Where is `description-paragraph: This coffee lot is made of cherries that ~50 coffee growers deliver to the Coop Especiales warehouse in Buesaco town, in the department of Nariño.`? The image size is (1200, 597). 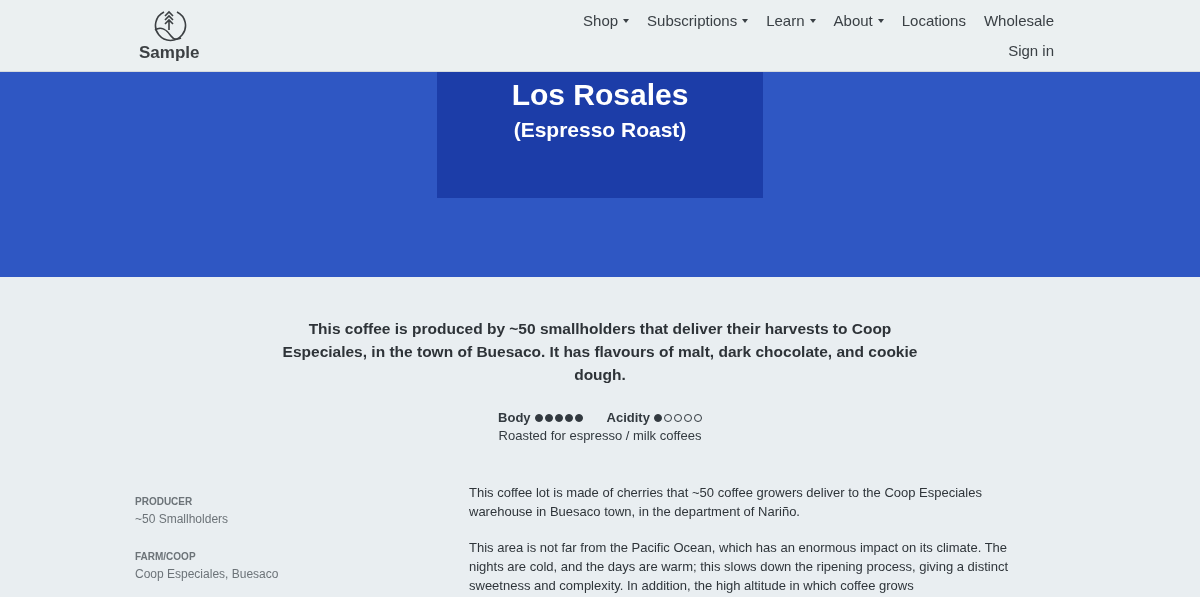
description-paragraph: This coffee lot is made of cherries that ~50 coffee growers deliver to the Coop Especiales warehouse in Buesaco town, in the department of Nariño. is located at coordinates (726, 502).